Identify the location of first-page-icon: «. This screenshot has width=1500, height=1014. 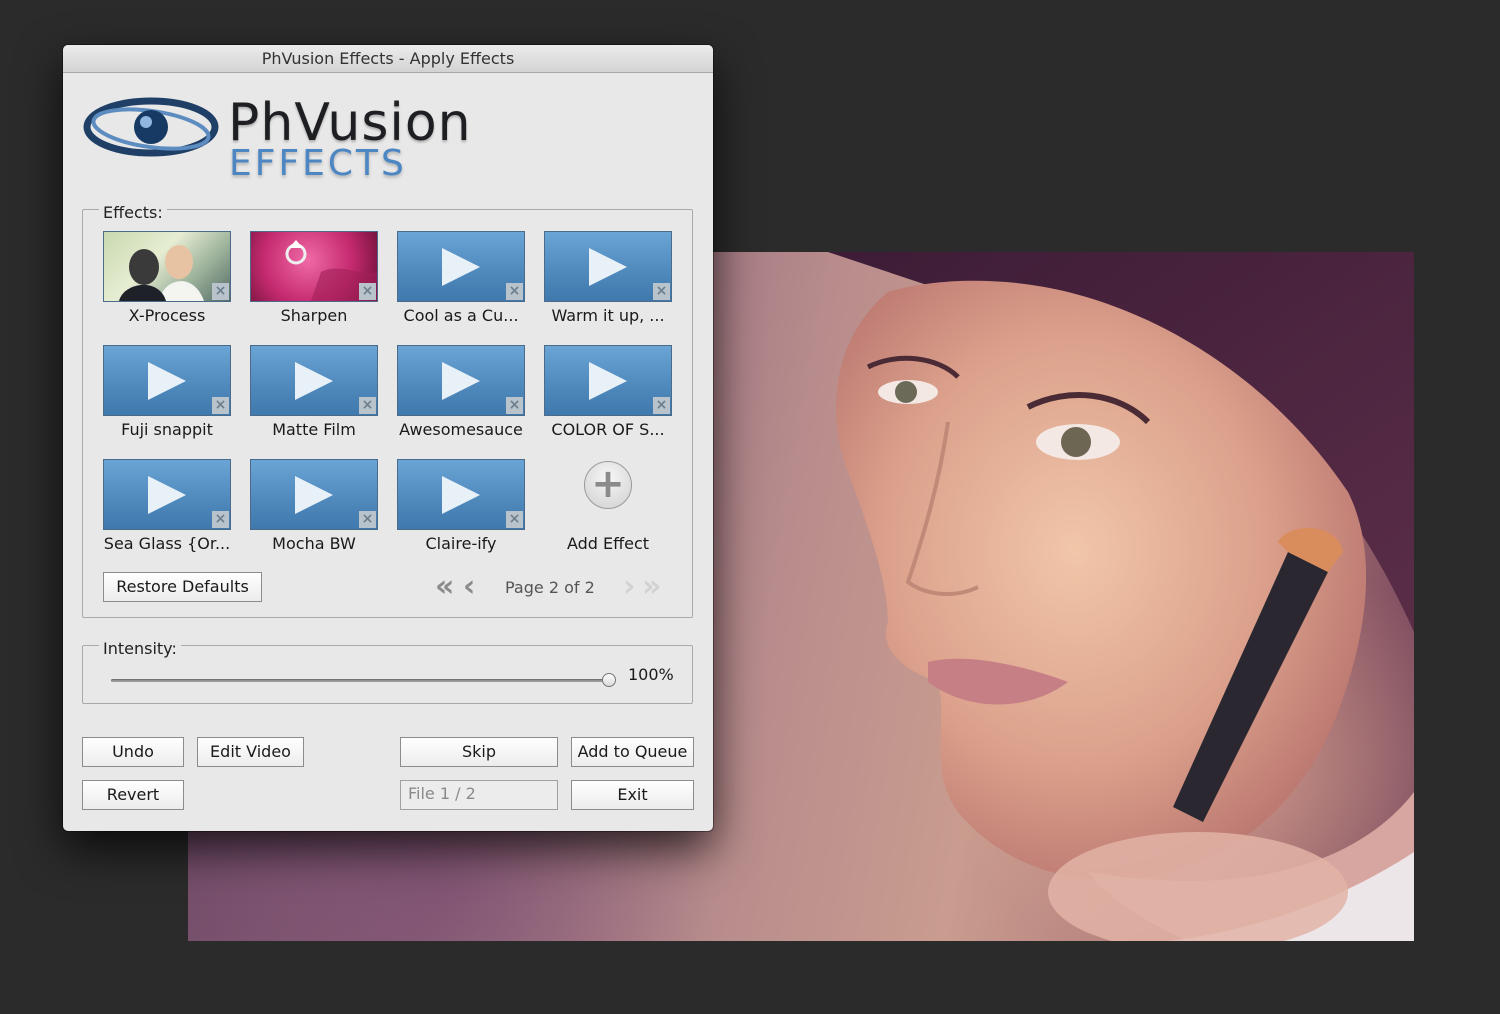
(444, 587).